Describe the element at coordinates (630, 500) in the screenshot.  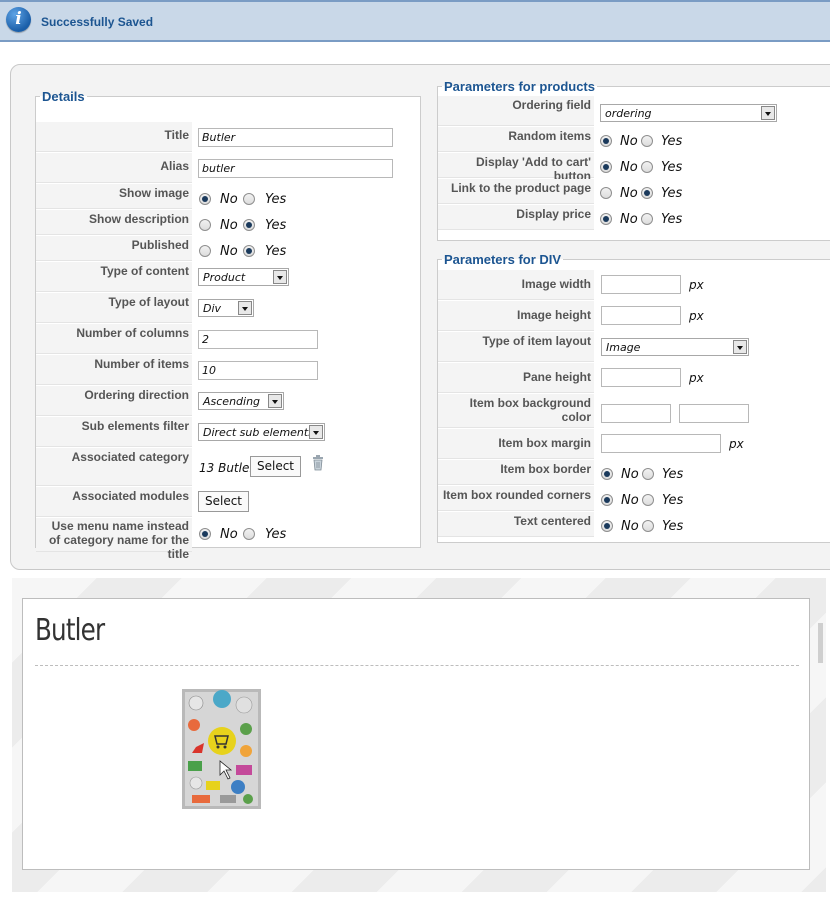
I see `rounded-no-text: No` at that location.